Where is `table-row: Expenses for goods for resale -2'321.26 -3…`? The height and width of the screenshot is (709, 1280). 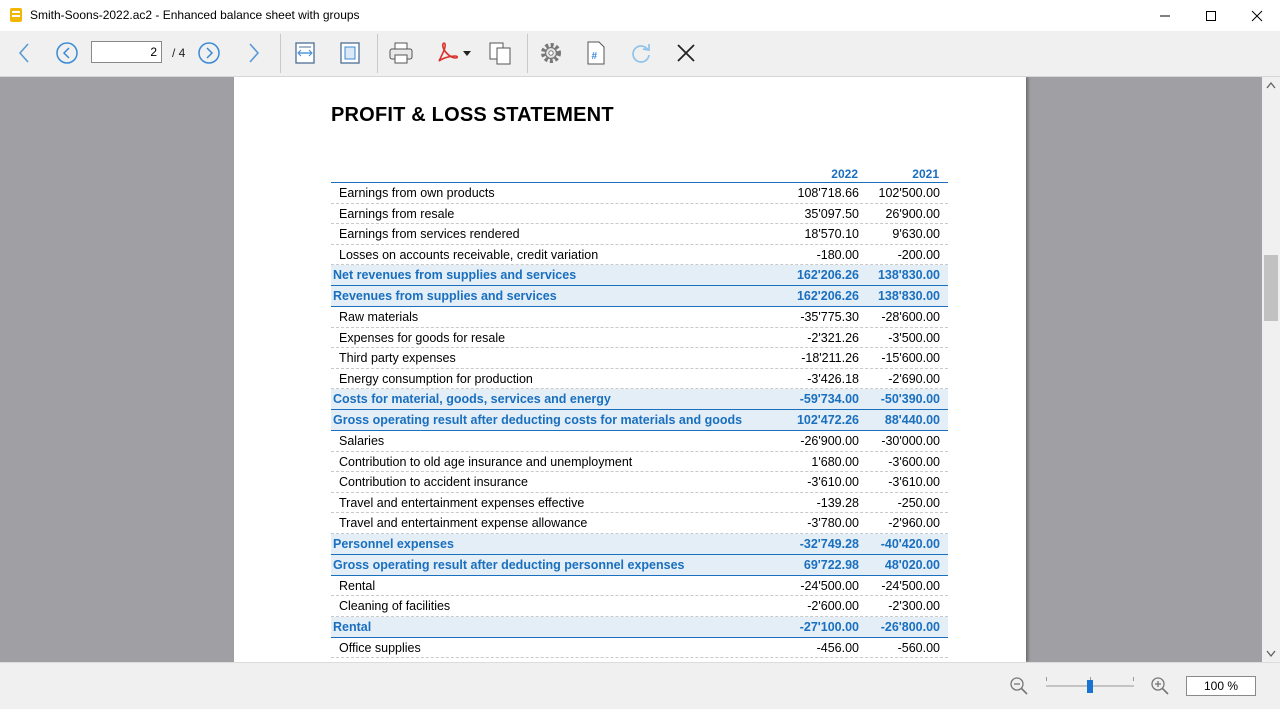 table-row: Expenses for goods for resale -2'321.26 -3… is located at coordinates (639, 338).